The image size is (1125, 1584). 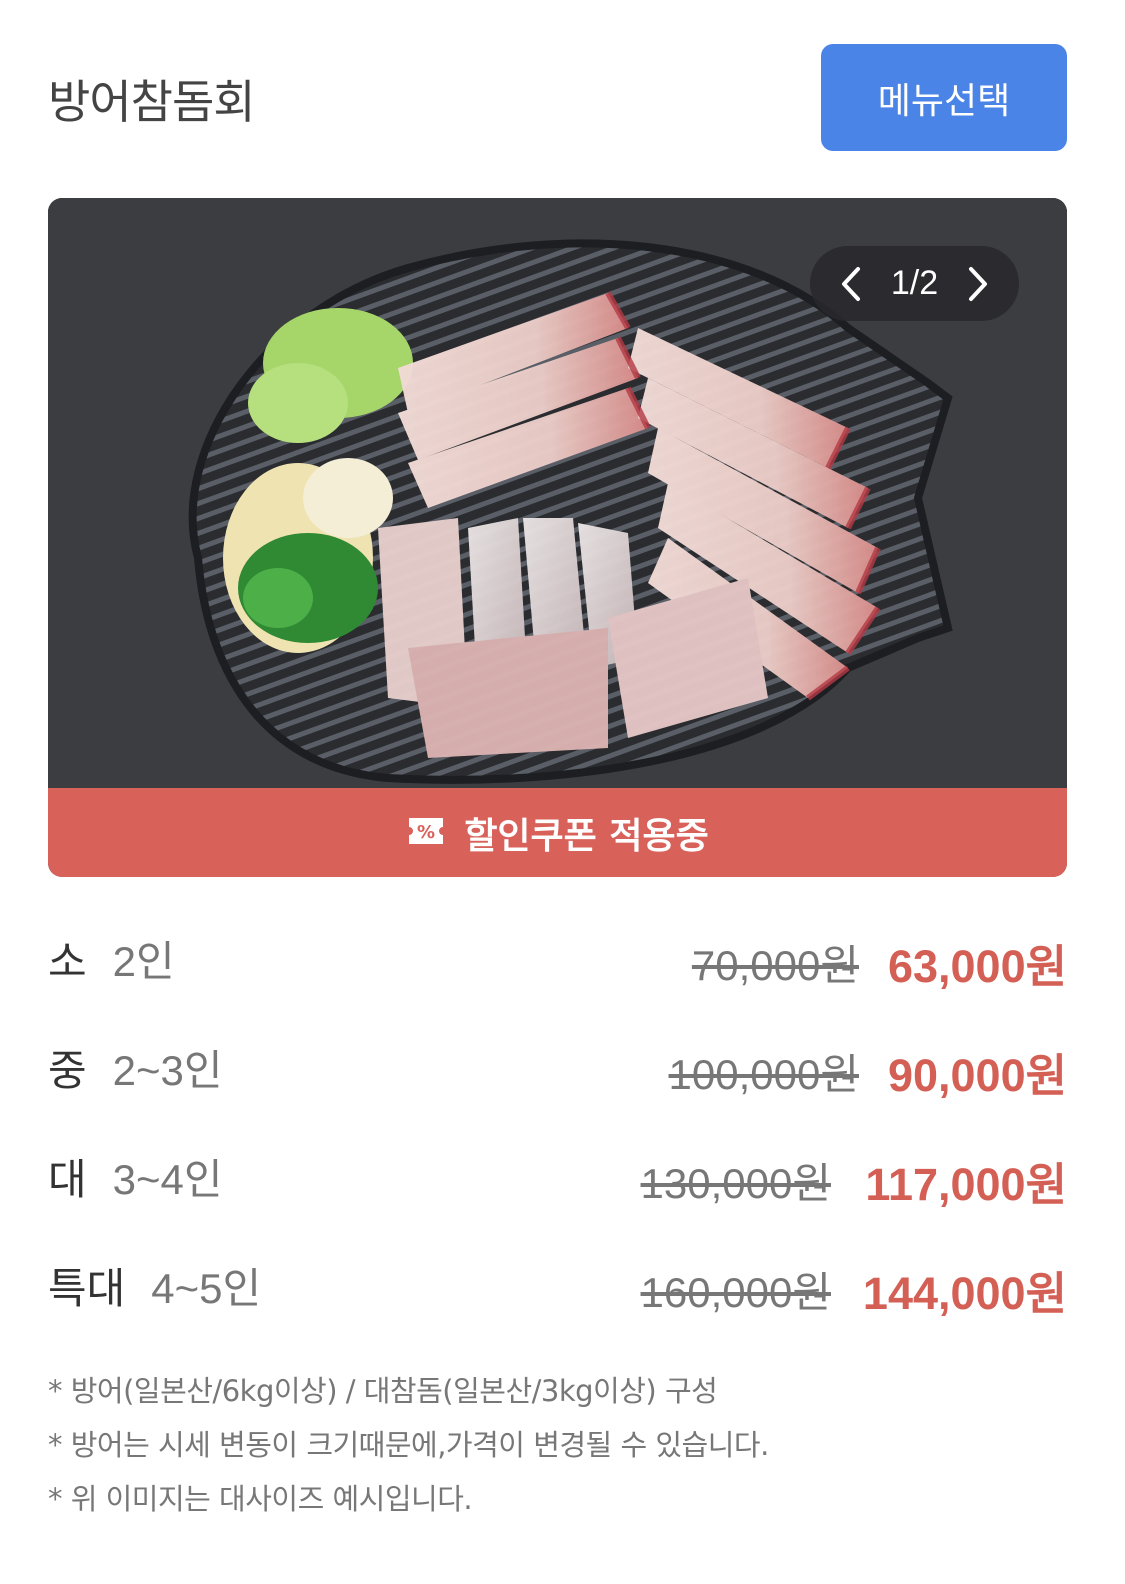 What do you see at coordinates (67, 1179) in the screenshot?
I see `size-label: 대` at bounding box center [67, 1179].